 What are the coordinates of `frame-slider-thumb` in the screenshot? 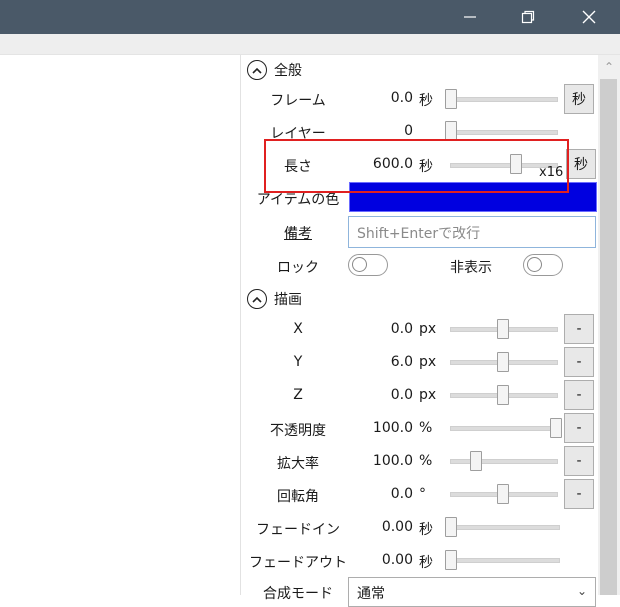 It's located at (451, 99).